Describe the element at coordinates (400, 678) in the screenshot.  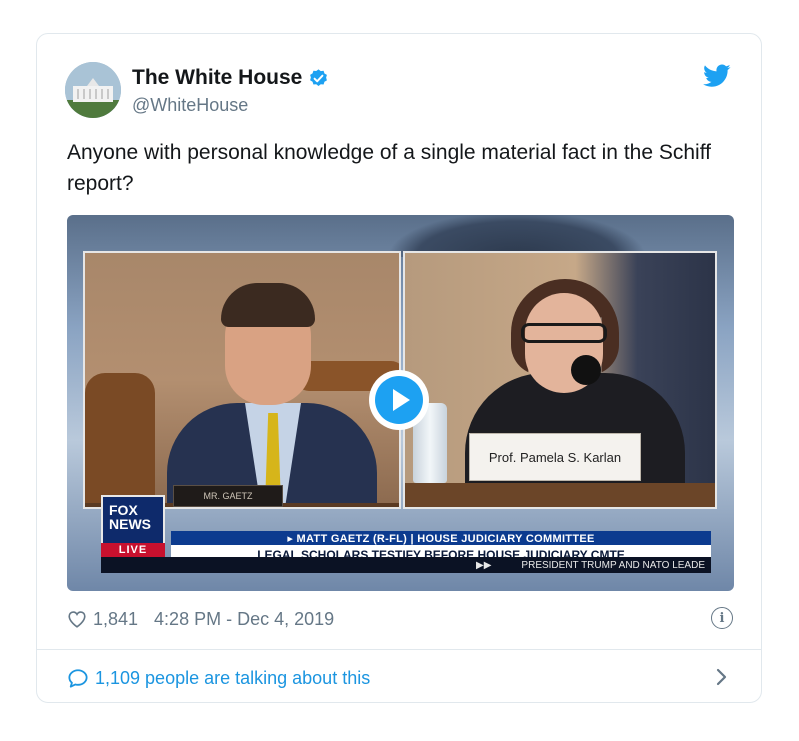
I see `conversation-link: 1,109 people are talking about this` at that location.